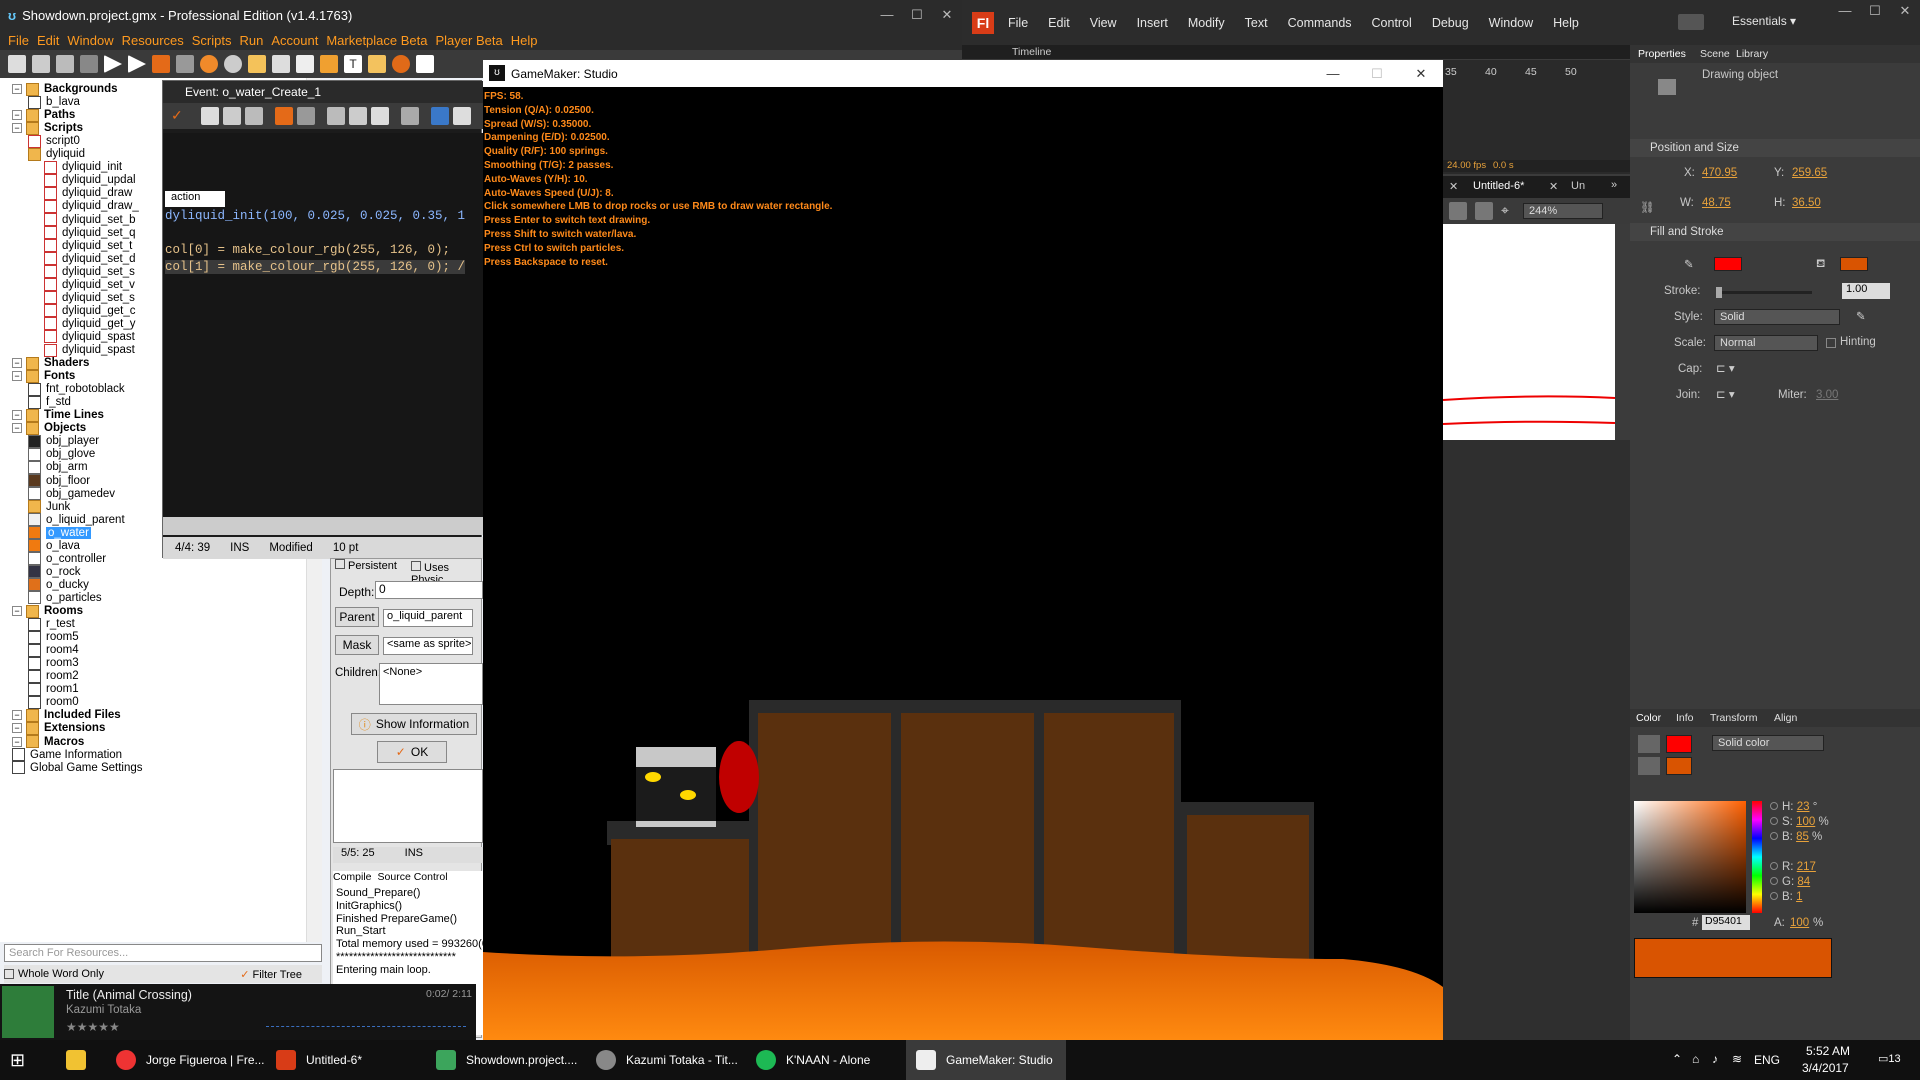  What do you see at coordinates (431, 684) in the screenshot?
I see `children-list: <None>` at bounding box center [431, 684].